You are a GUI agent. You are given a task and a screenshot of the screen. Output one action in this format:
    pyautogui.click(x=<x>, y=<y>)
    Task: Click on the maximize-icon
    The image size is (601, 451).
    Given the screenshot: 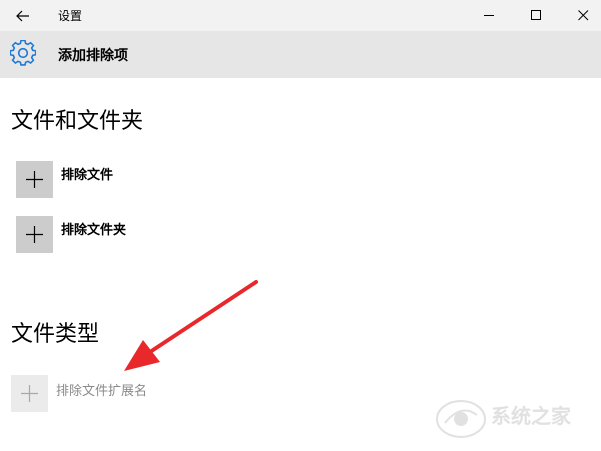 What is the action you would take?
    pyautogui.click(x=535, y=15)
    